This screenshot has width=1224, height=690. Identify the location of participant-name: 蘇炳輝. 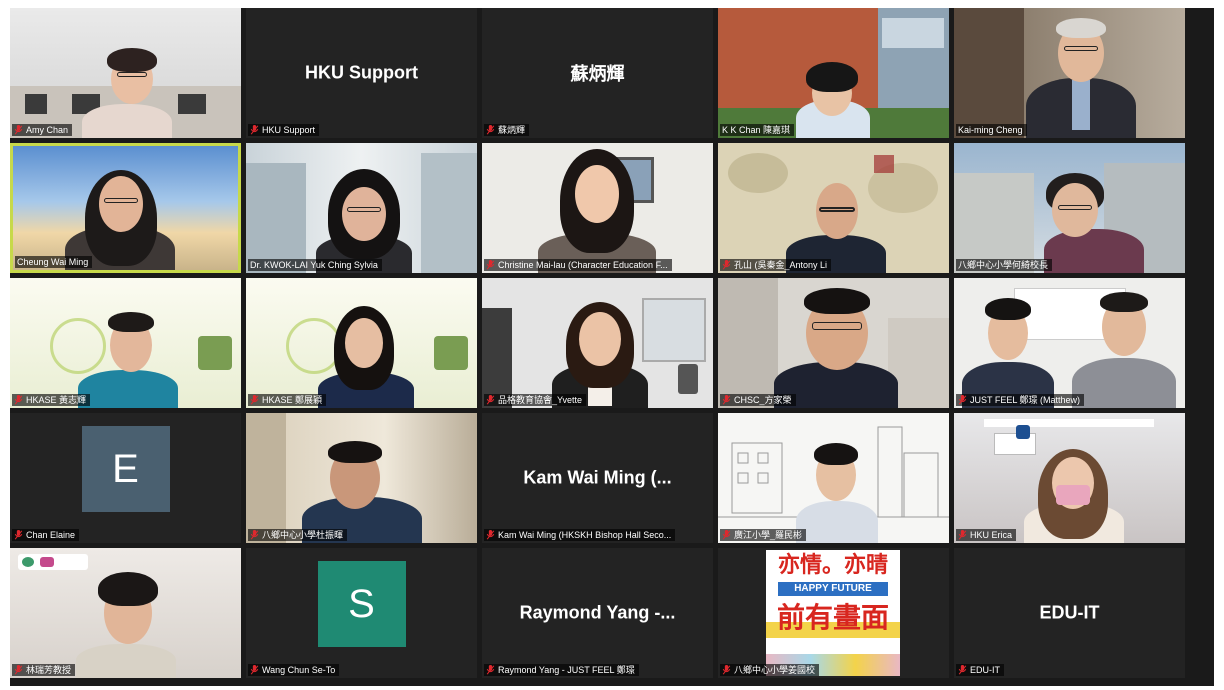
(512, 130).